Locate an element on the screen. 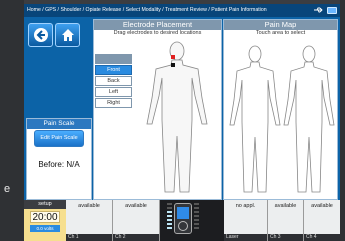 Image resolution: width=345 pixels, height=241 pixels. back-button is located at coordinates (40, 35).